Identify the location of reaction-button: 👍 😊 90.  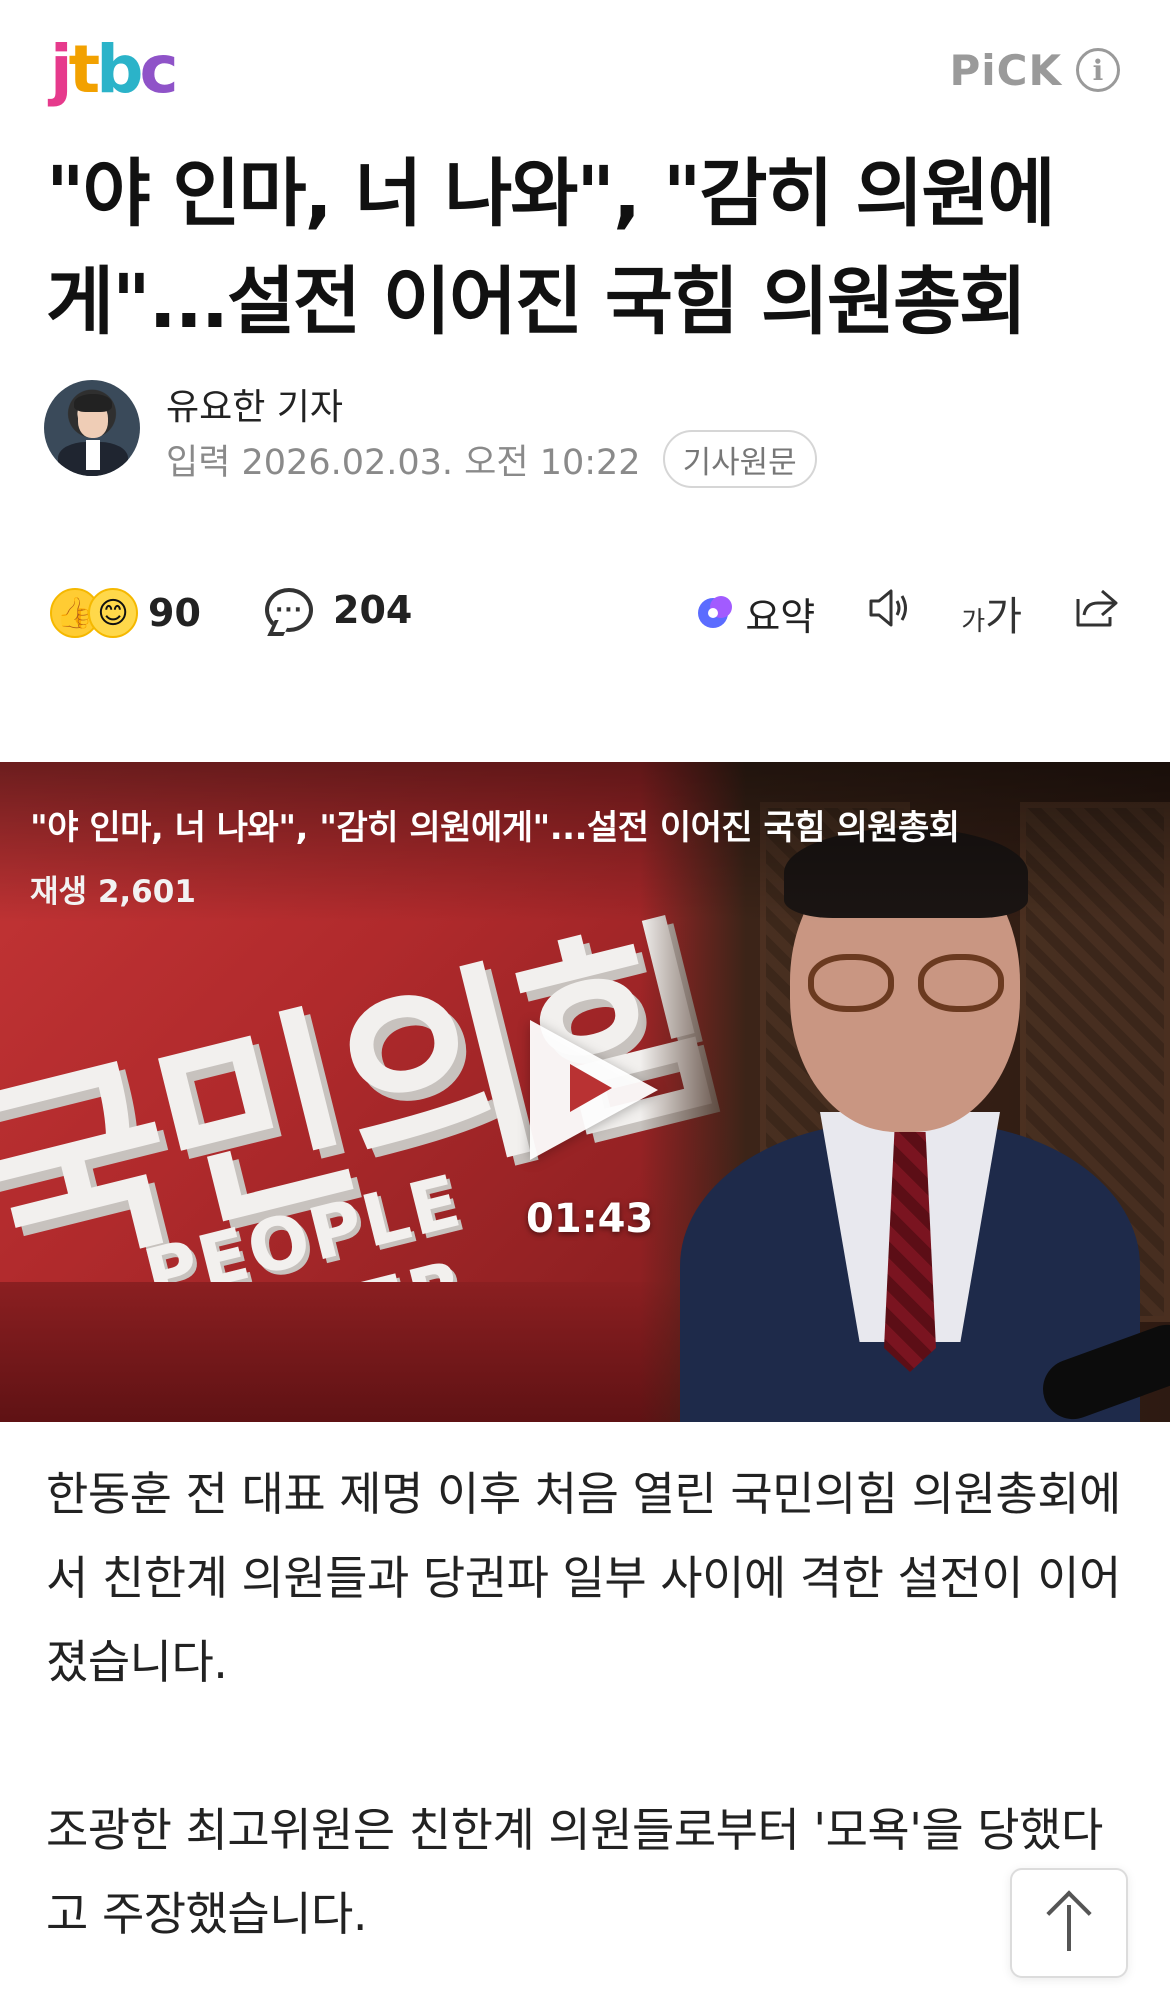
(125, 613).